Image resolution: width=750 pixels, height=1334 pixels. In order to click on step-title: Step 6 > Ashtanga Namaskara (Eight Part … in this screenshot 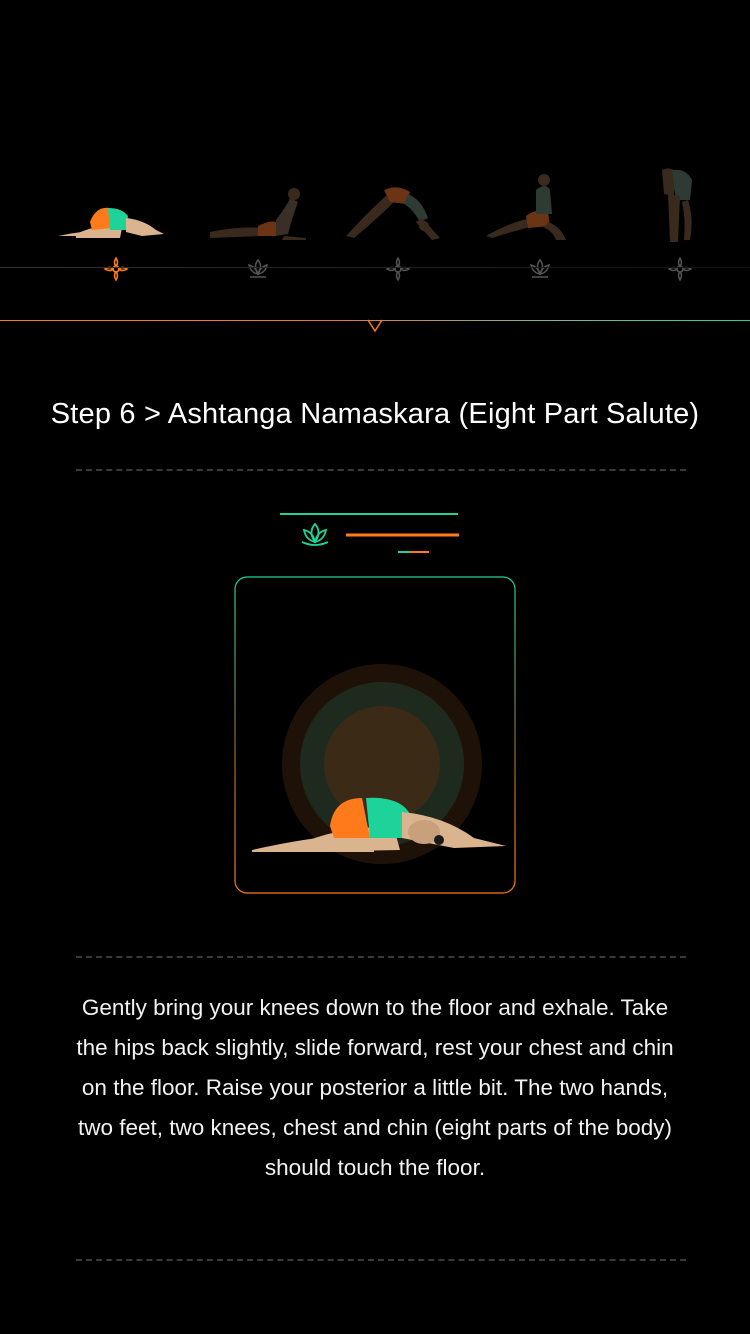, I will do `click(375, 414)`.